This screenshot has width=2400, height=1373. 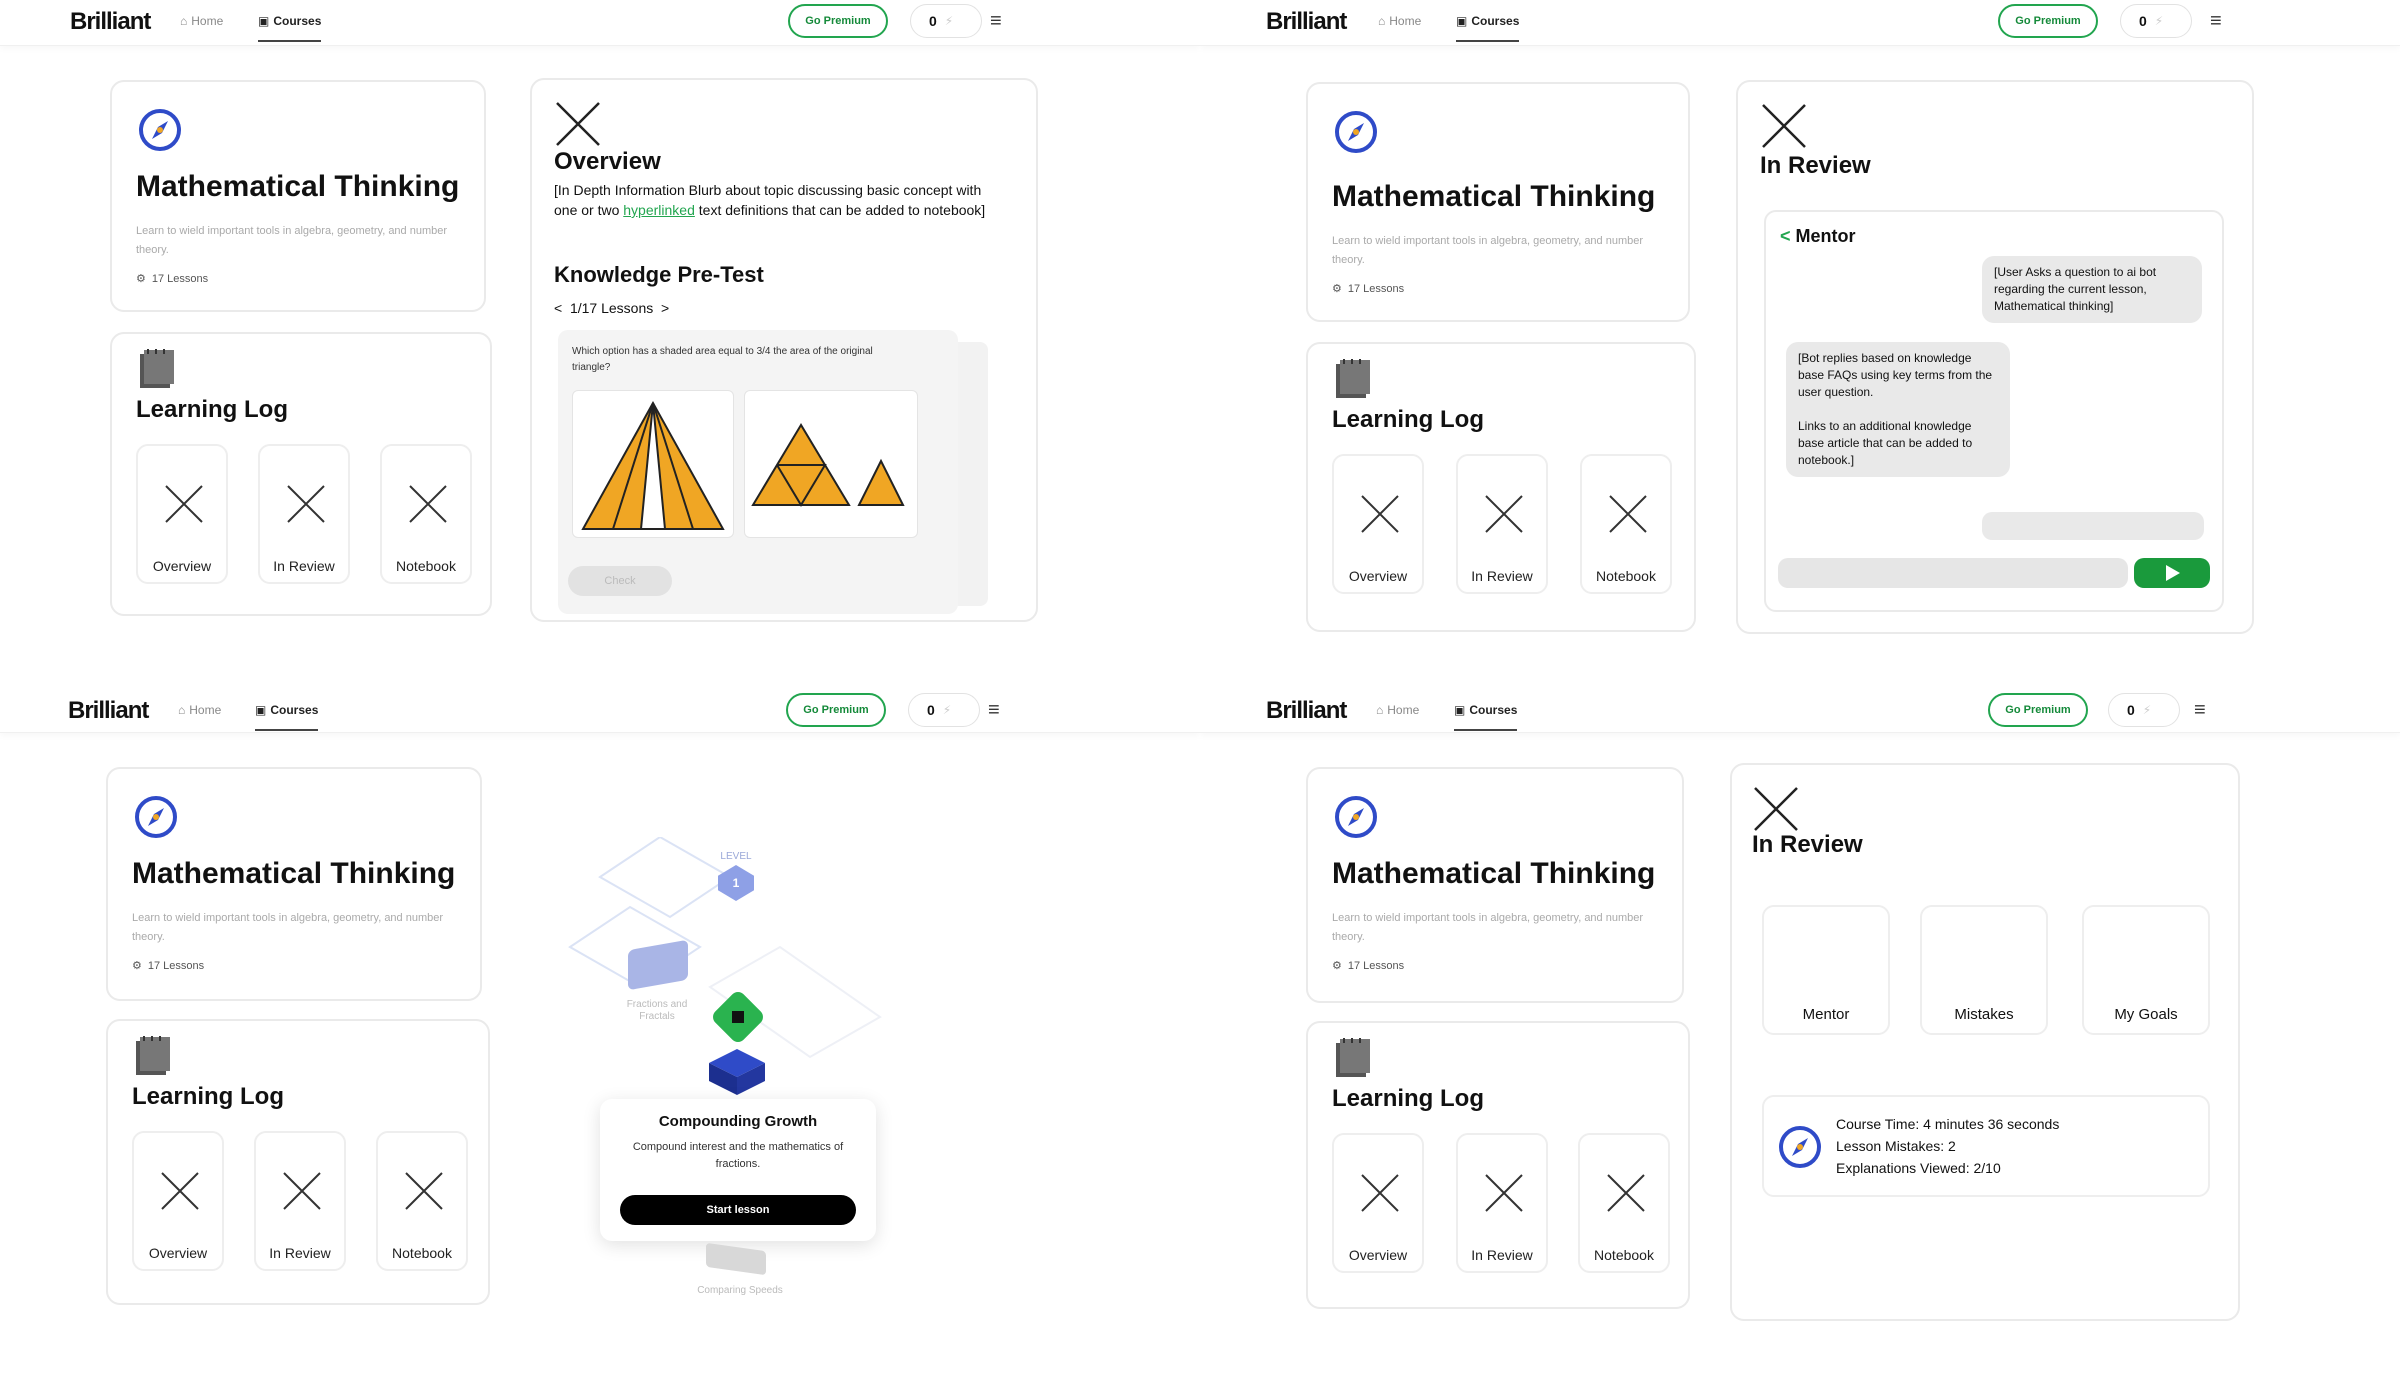 I want to click on path-node-comparing, so click(x=736, y=1259).